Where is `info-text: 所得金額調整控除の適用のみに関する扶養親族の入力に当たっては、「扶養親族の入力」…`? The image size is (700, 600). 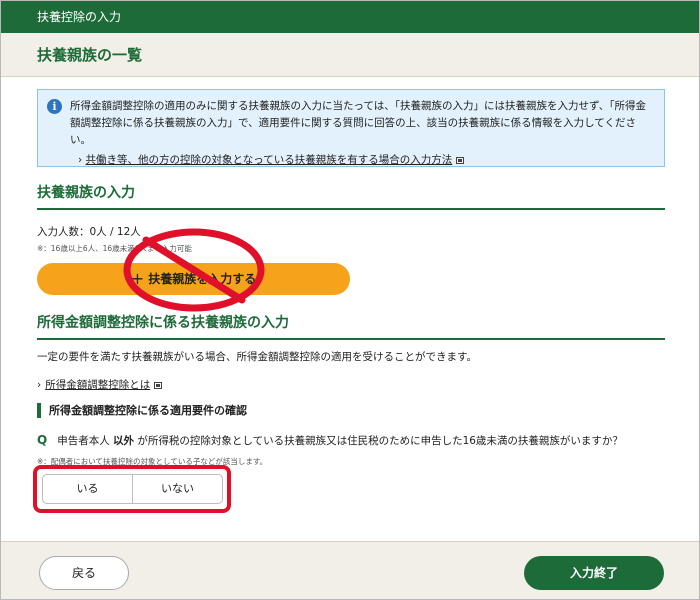
info-text: 所得金額調整控除の適用のみに関する扶養親族の入力に当たっては、「扶養親族の入力」… is located at coordinates (358, 123).